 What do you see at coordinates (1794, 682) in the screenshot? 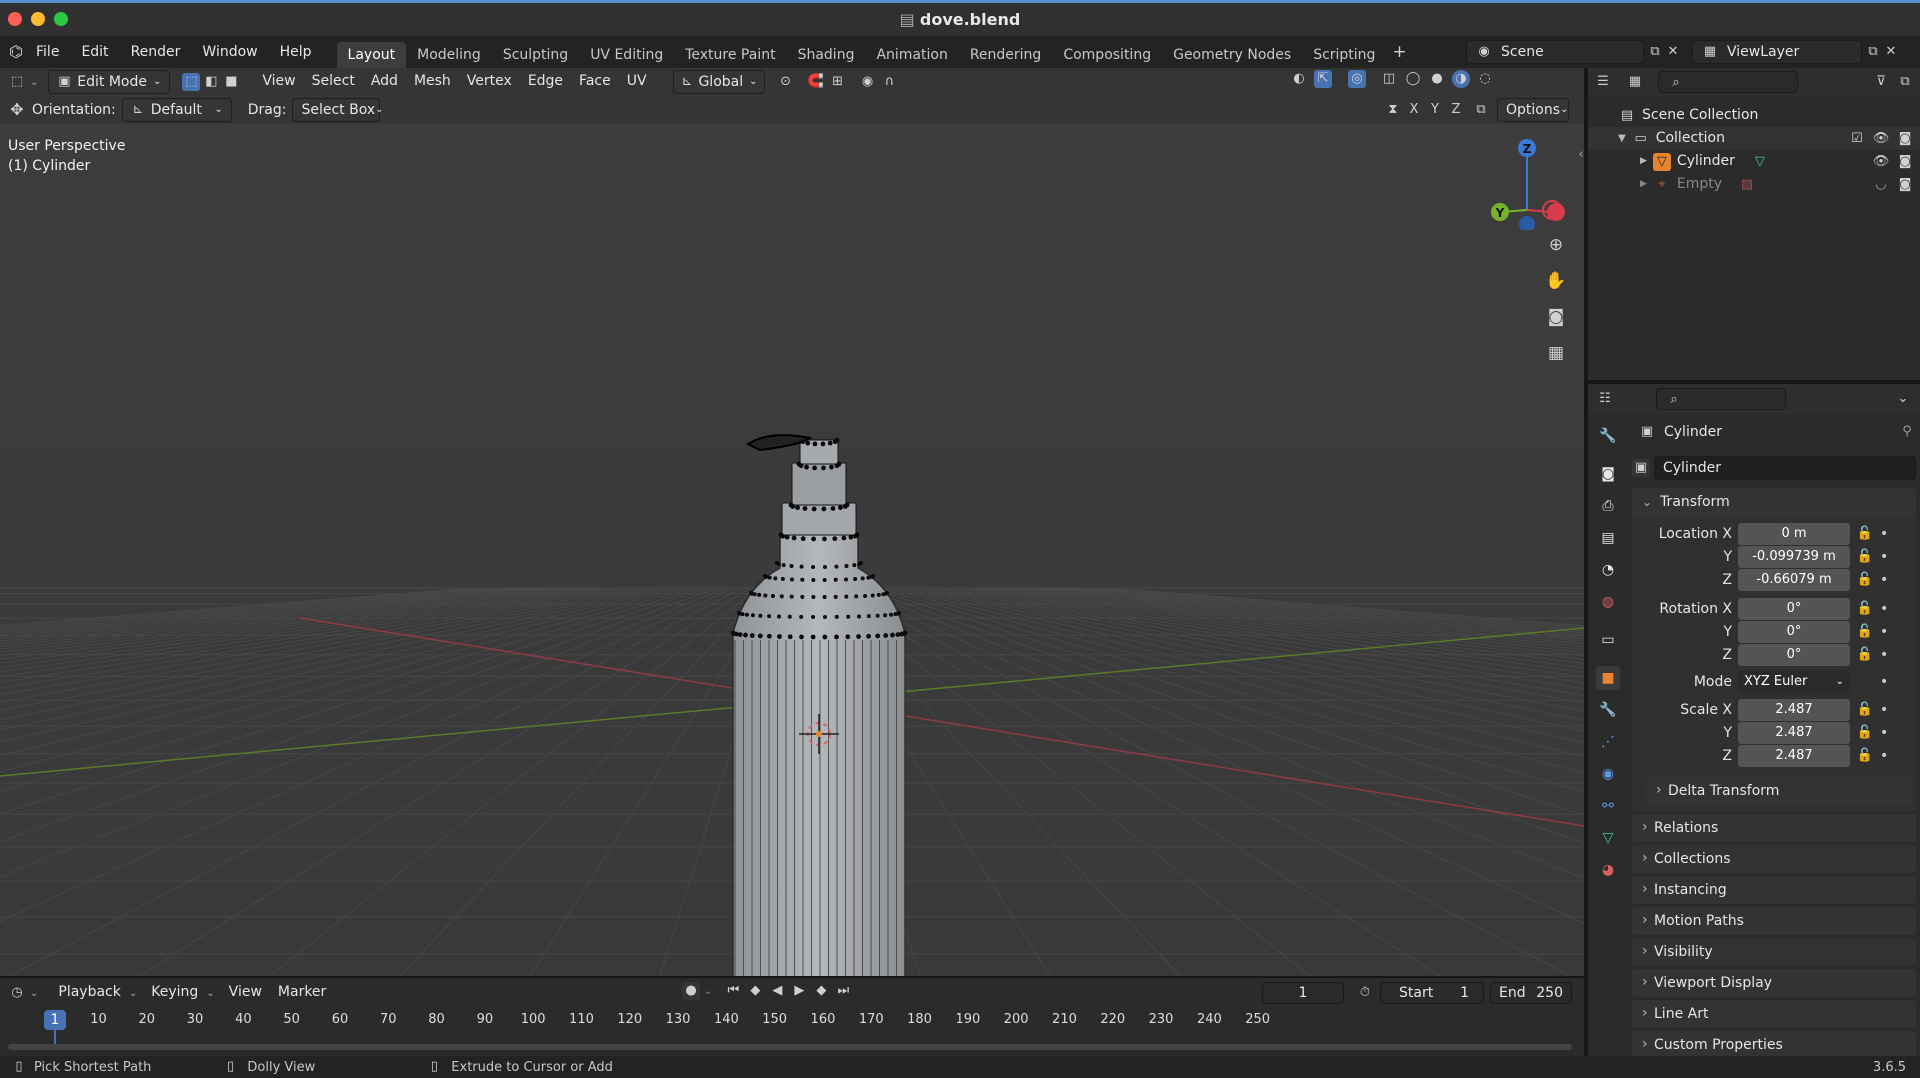
I see `rotation-mode-dropdown: XYZ Euler ⌄` at bounding box center [1794, 682].